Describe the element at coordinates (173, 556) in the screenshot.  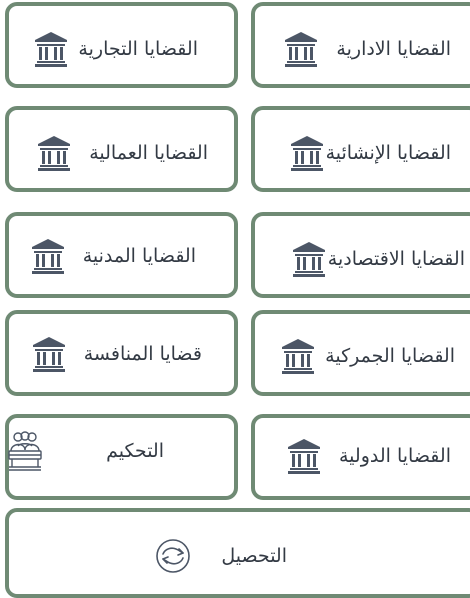
I see `collection-exchange-icon` at that location.